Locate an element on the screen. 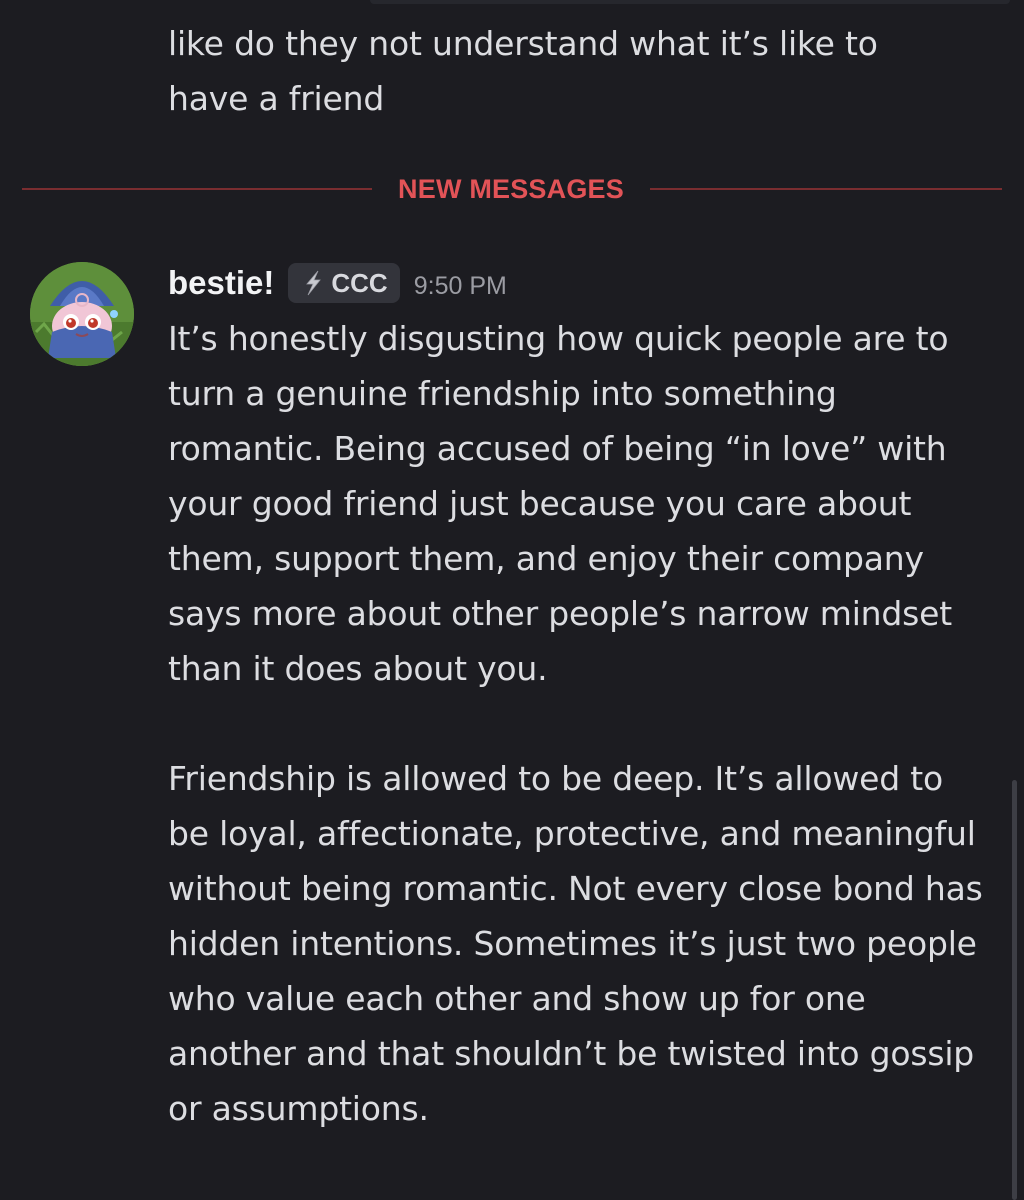 The image size is (1024, 1200). divider-line-left is located at coordinates (197, 189).